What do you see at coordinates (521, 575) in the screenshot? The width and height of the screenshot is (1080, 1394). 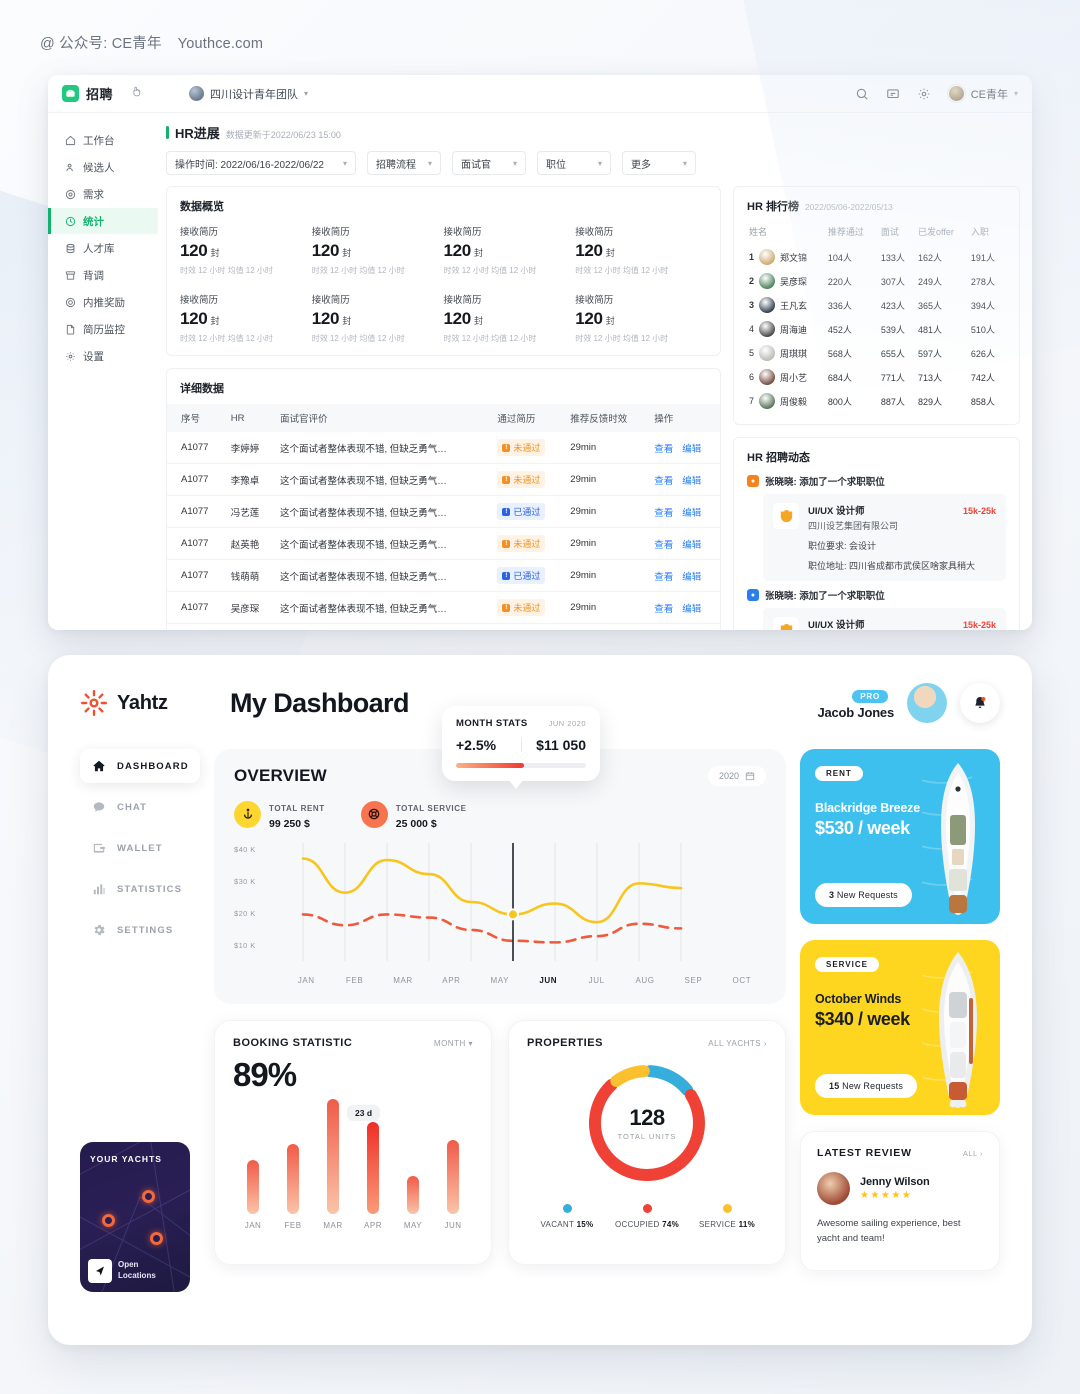 I see `status-badge: ! 已通过` at bounding box center [521, 575].